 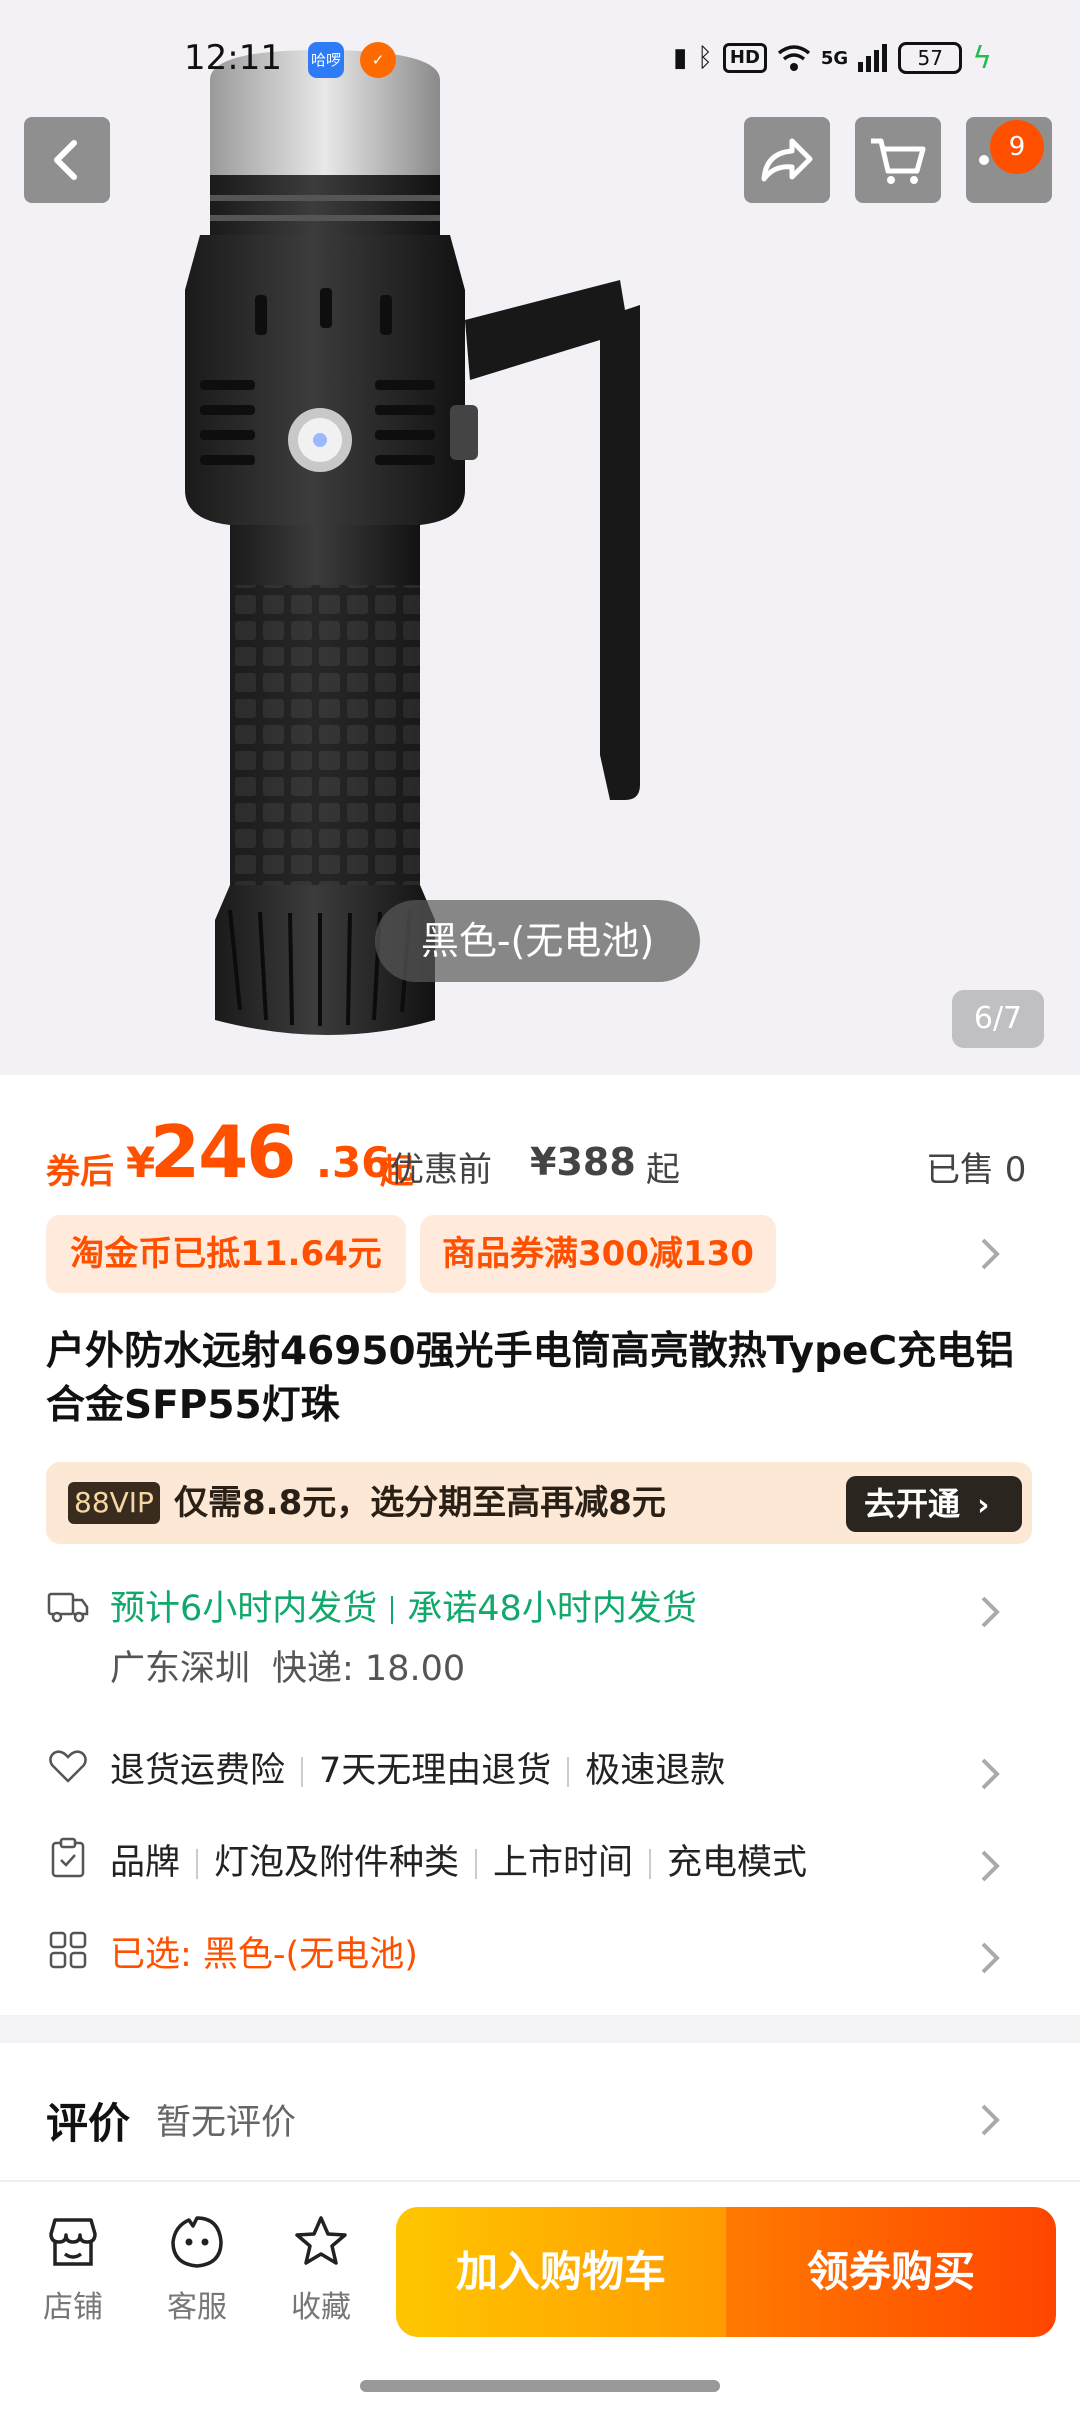 I want to click on shipping-chevron-icon, so click(x=990, y=1612).